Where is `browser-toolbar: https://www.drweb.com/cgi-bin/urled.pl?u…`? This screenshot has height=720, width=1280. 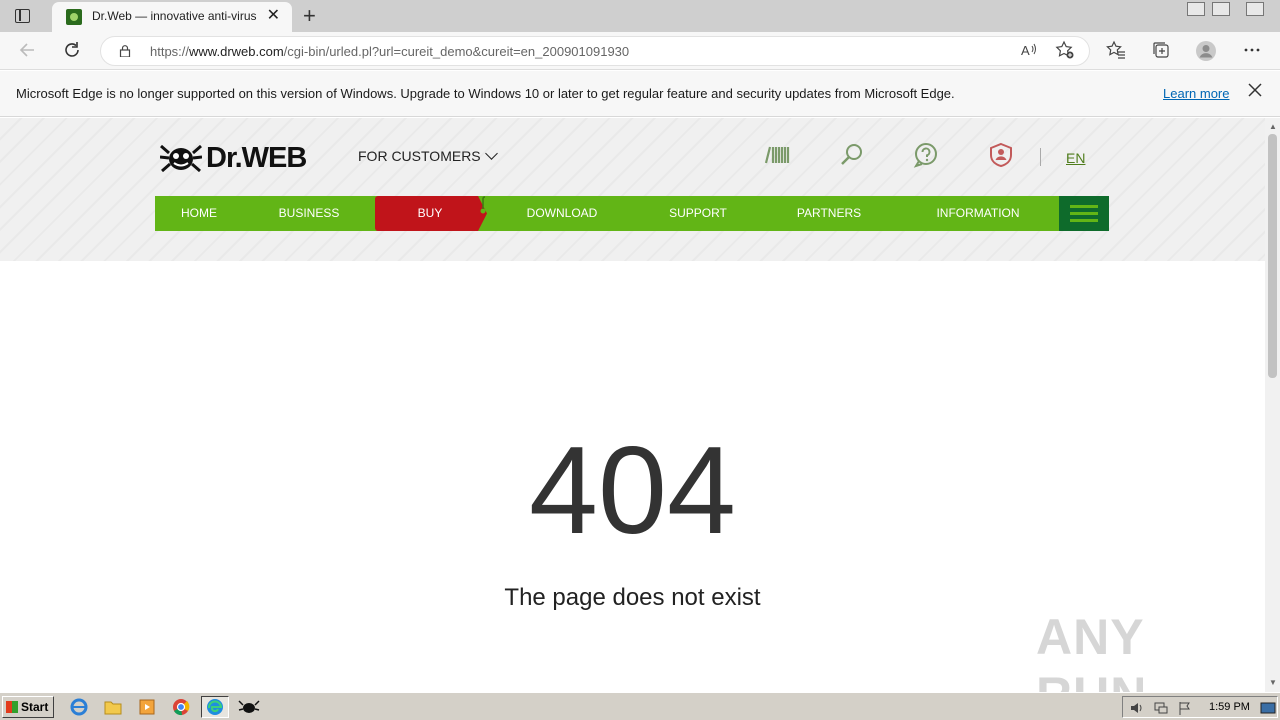 browser-toolbar: https://www.drweb.com/cgi-bin/urled.pl?u… is located at coordinates (640, 51).